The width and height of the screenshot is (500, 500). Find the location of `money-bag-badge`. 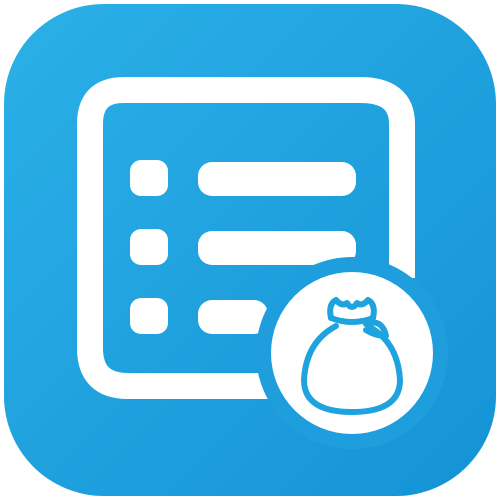

money-bag-badge is located at coordinates (352, 353).